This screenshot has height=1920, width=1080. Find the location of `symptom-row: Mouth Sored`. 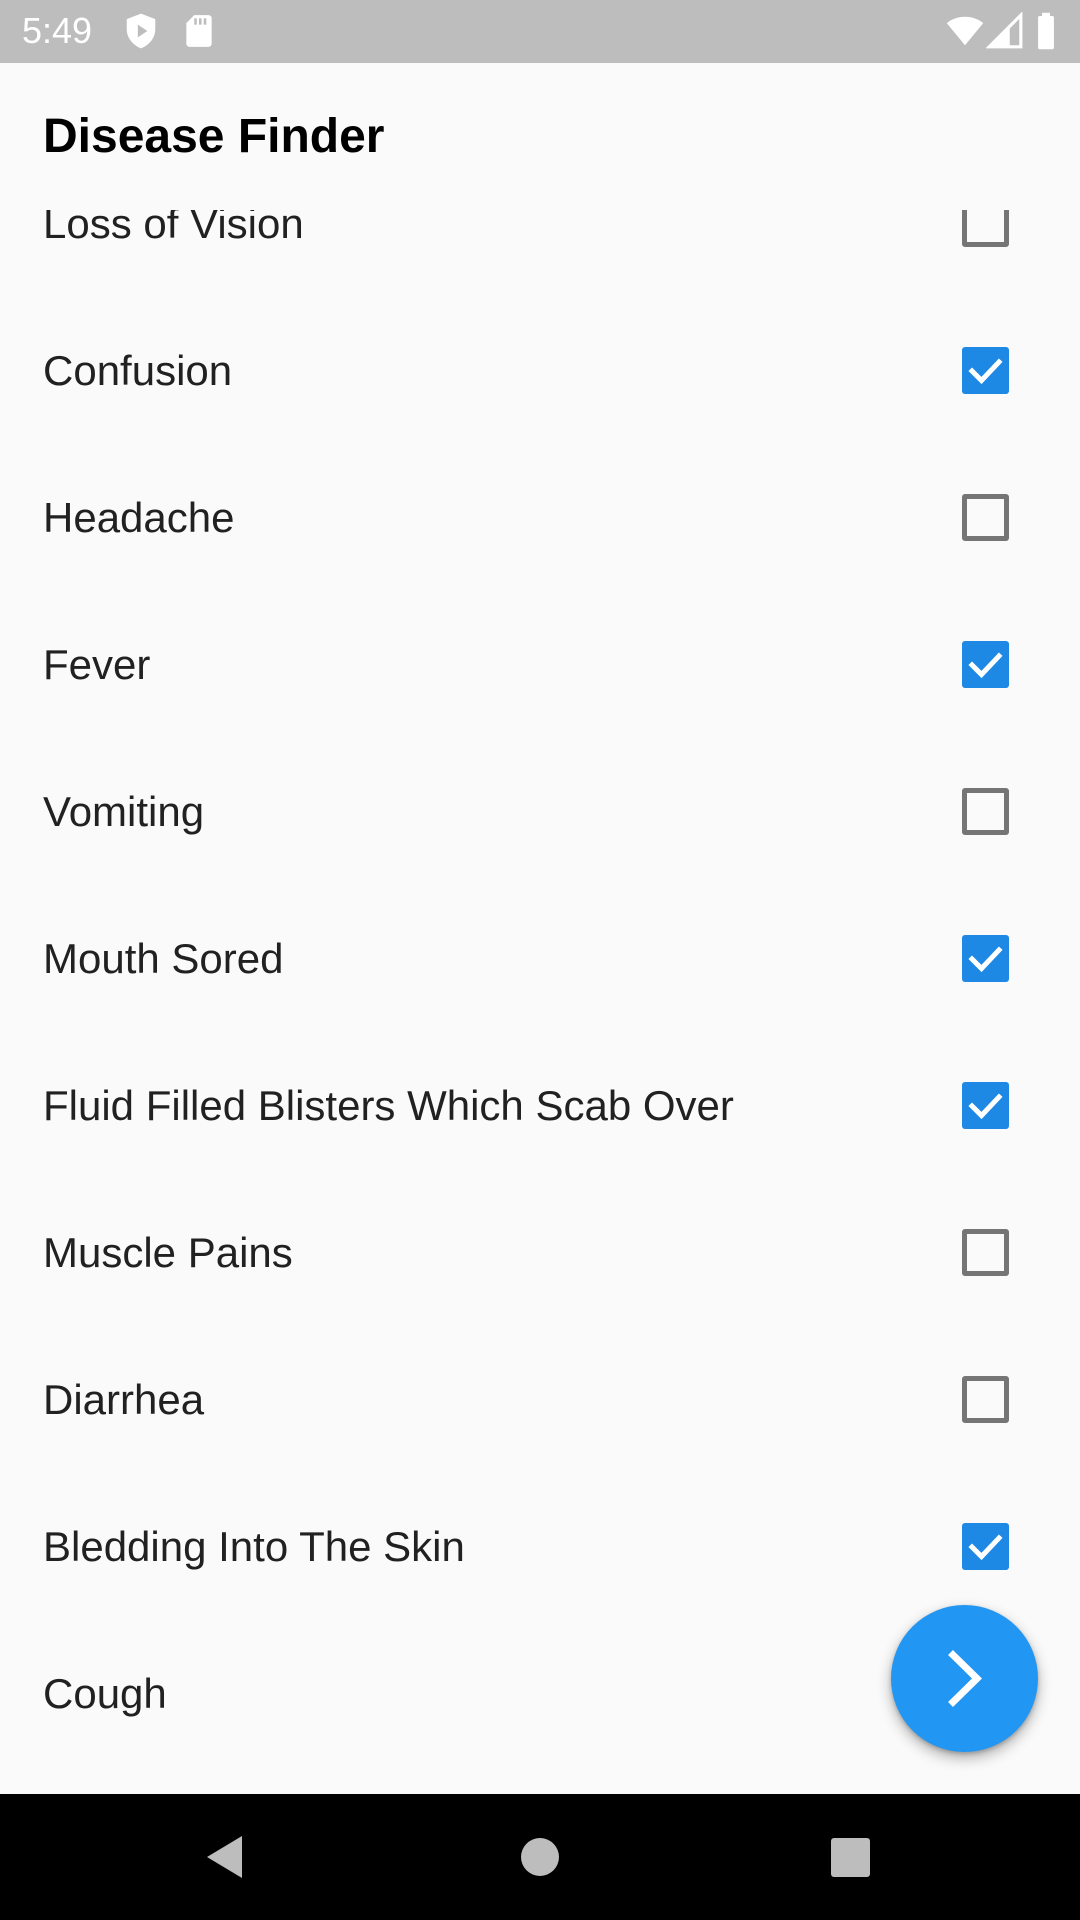

symptom-row: Mouth Sored is located at coordinates (540, 958).